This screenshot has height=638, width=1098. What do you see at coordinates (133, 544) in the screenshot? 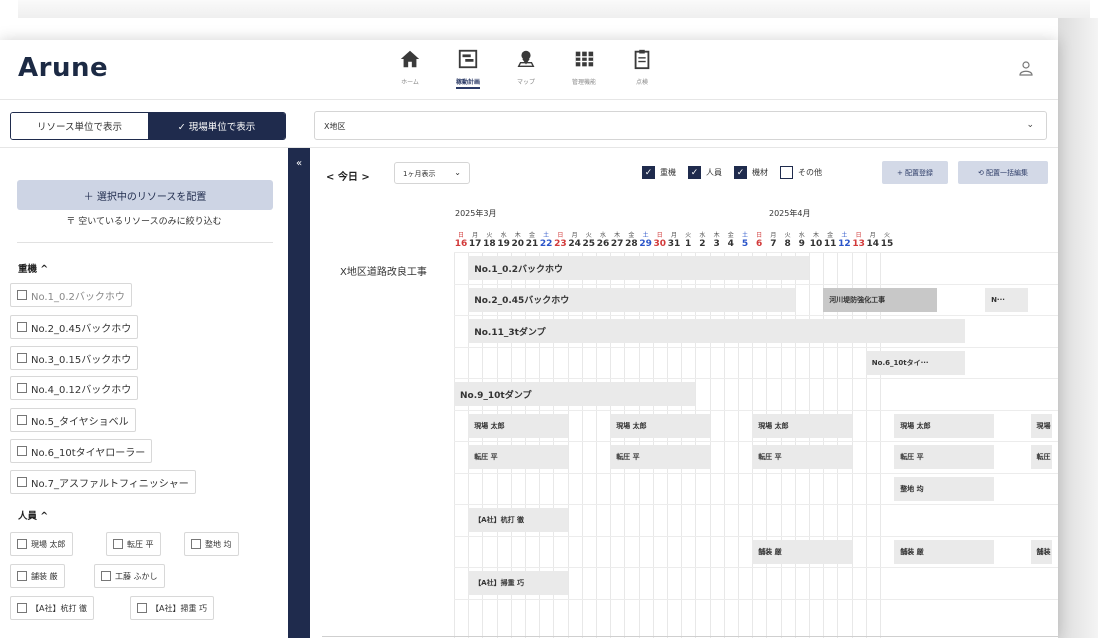
I see `people-item: 転圧 平` at bounding box center [133, 544].